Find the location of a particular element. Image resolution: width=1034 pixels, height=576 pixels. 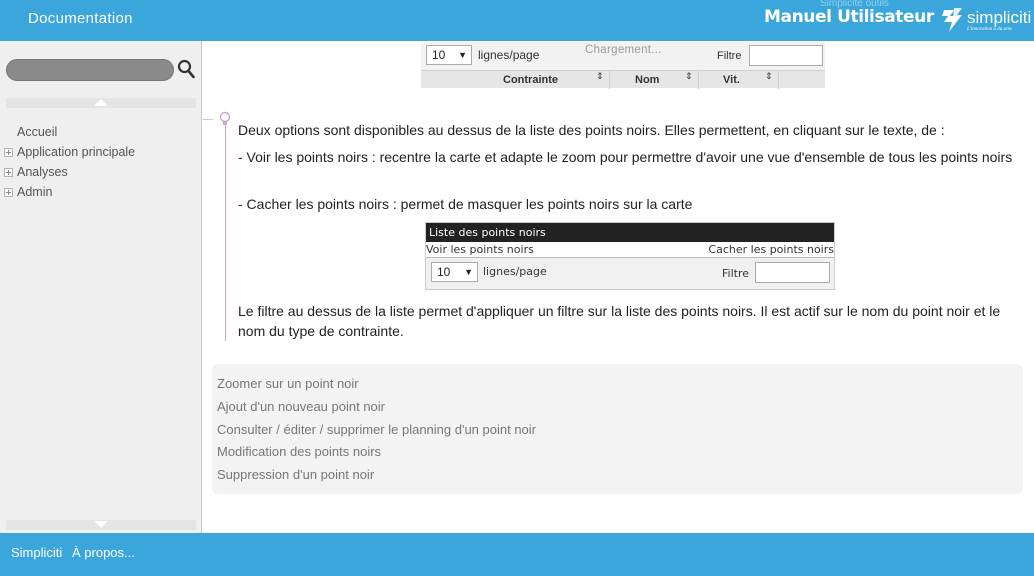

related-link-delete: Suppression d'un point noir is located at coordinates (620, 475).